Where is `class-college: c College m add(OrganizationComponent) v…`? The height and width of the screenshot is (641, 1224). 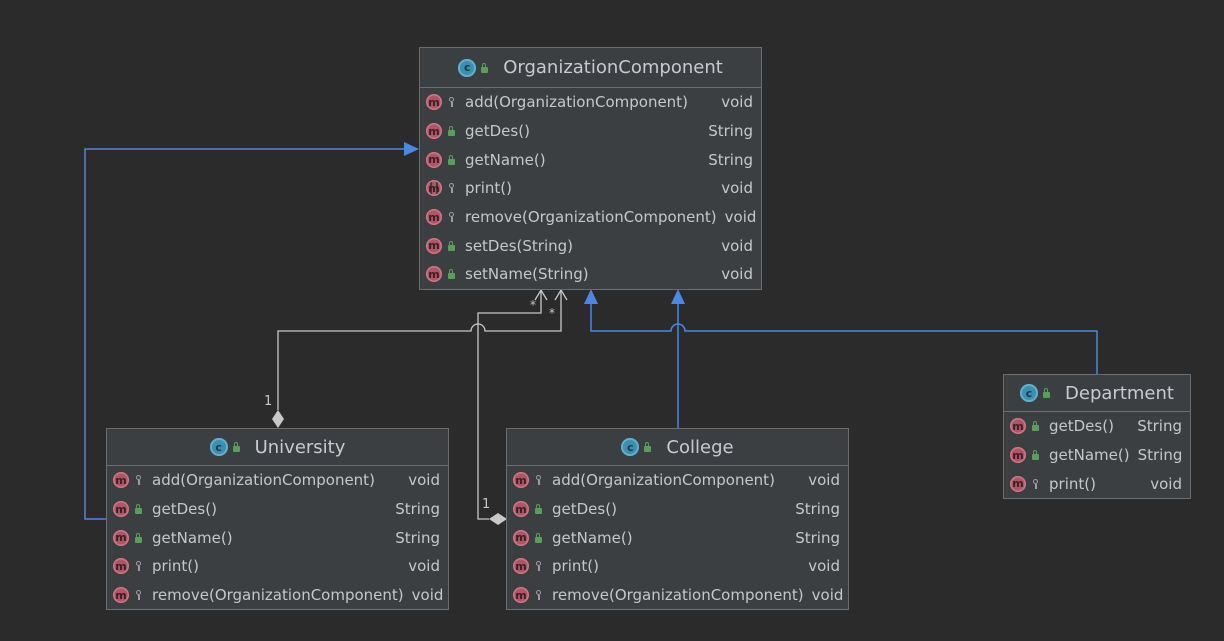
class-college: c College m add(OrganizationComponent) v… is located at coordinates (677, 519).